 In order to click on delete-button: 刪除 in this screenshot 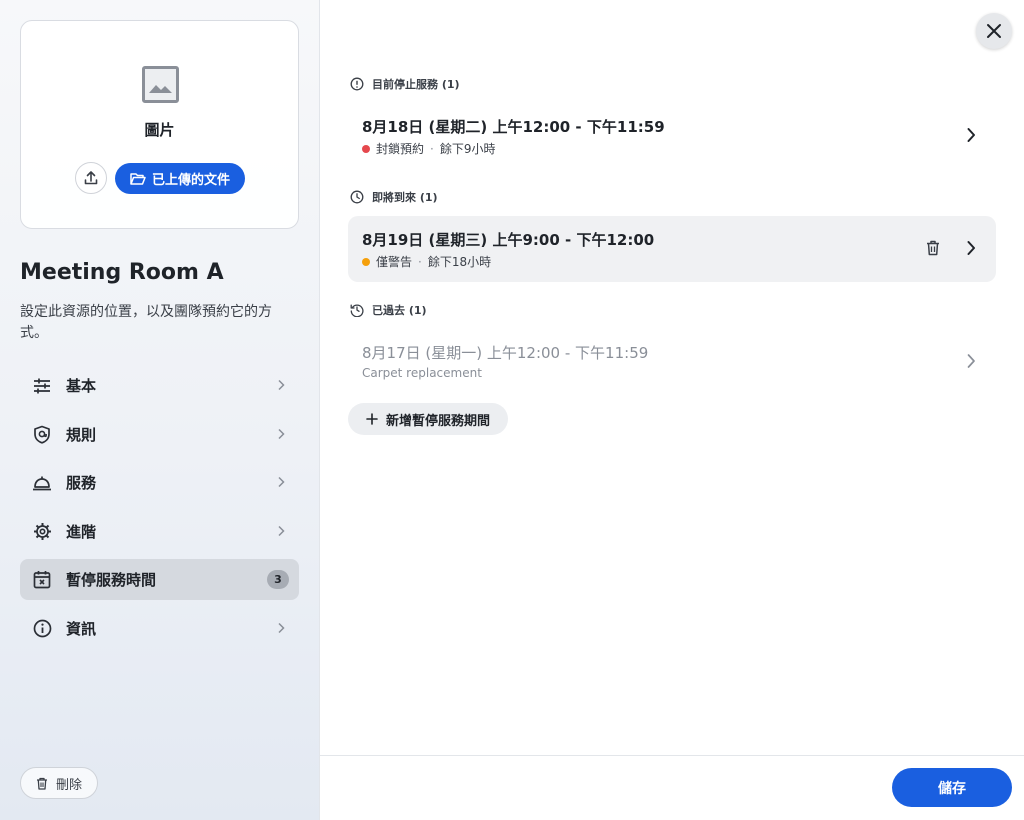, I will do `click(59, 783)`.